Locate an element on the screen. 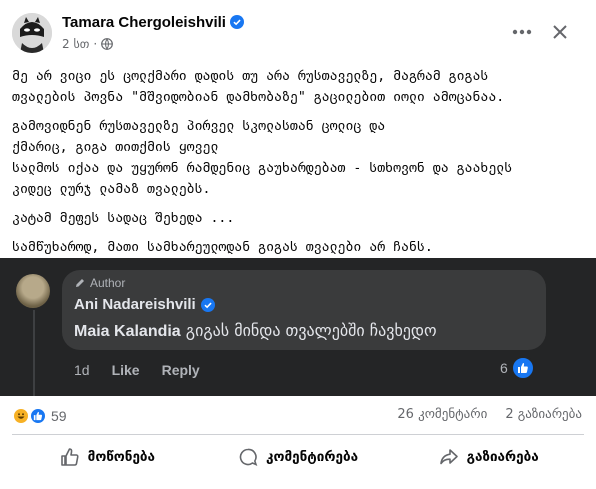  post-header: Tamara Chergoleishvili 2 სთ · is located at coordinates (300, 35).